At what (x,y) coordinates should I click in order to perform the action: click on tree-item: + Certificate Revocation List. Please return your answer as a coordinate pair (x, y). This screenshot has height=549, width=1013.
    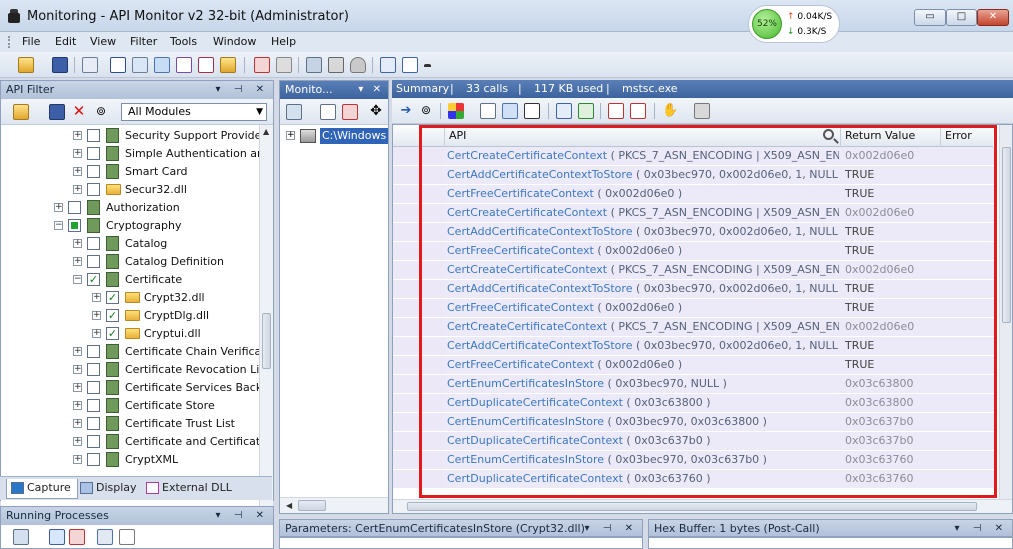
    Looking at the image, I should click on (130, 370).